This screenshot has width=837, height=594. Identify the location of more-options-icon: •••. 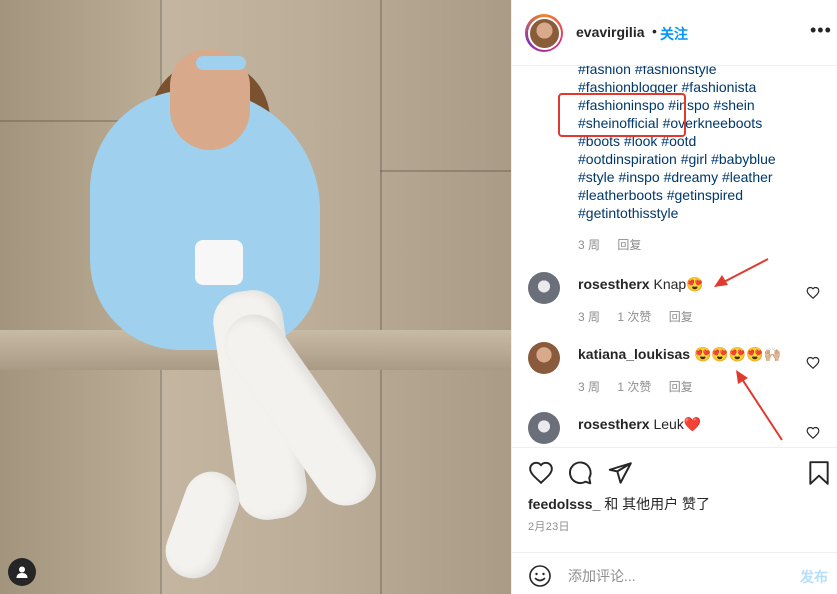
(821, 30).